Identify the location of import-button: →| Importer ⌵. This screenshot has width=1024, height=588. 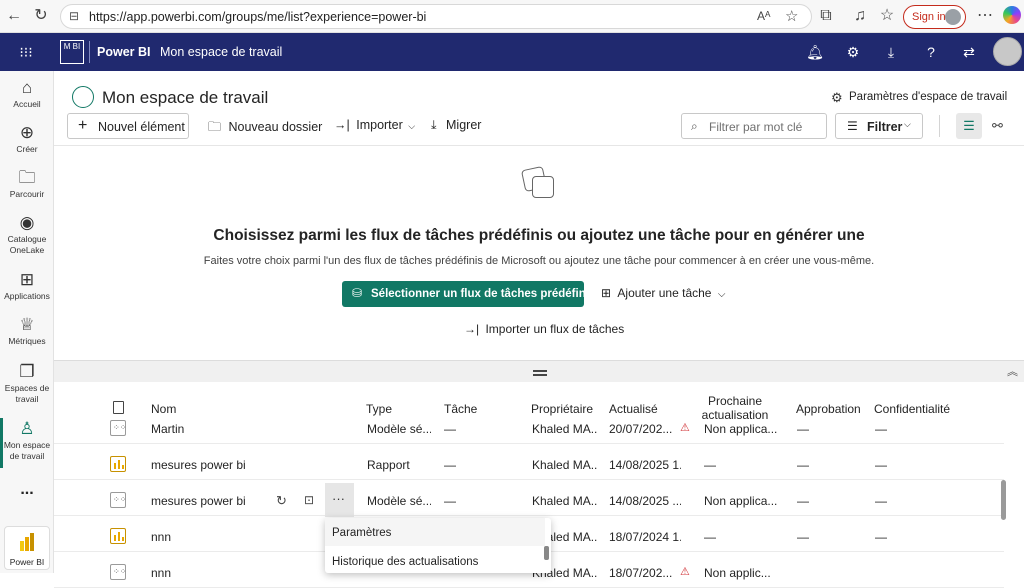
(374, 125).